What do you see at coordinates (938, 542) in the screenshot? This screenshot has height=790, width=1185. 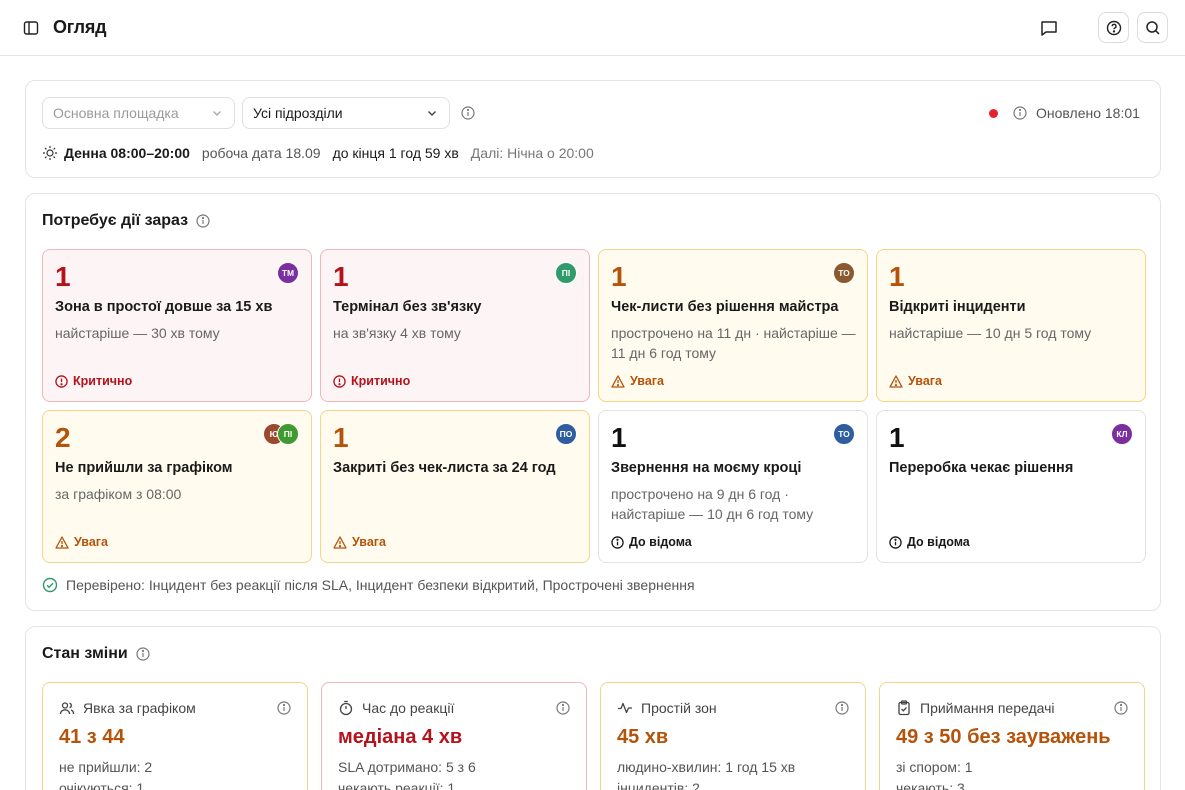 I see `severity-label: До відома` at bounding box center [938, 542].